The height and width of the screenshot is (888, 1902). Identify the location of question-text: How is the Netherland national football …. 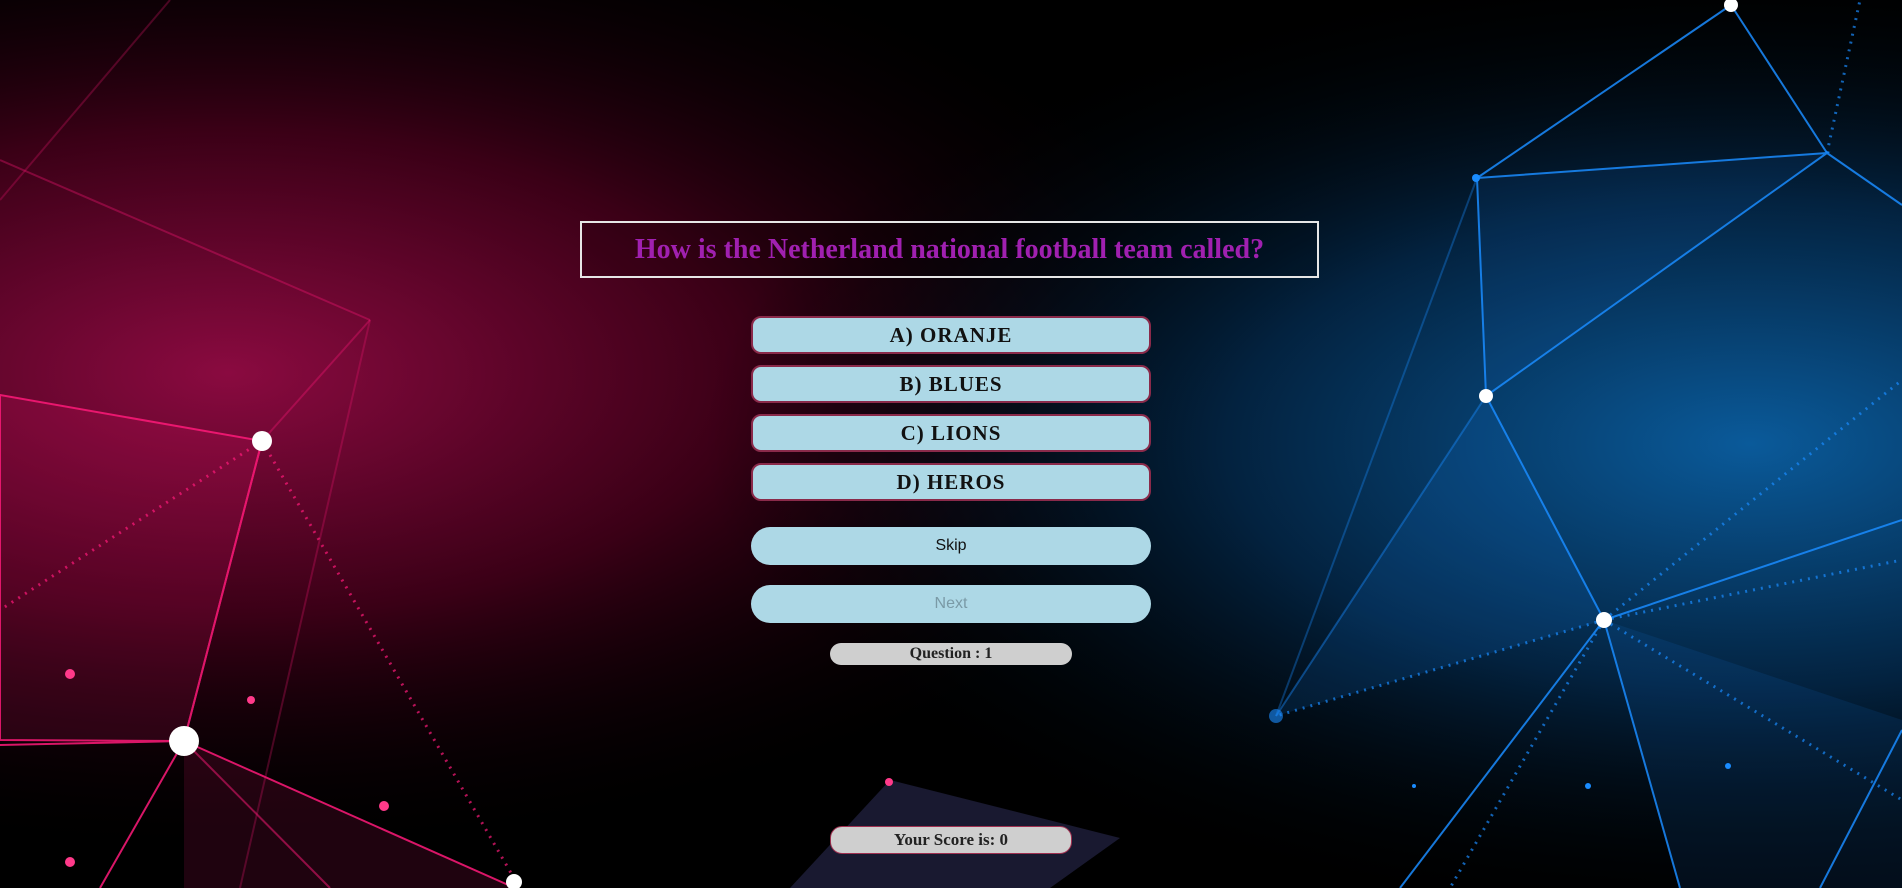
(949, 249).